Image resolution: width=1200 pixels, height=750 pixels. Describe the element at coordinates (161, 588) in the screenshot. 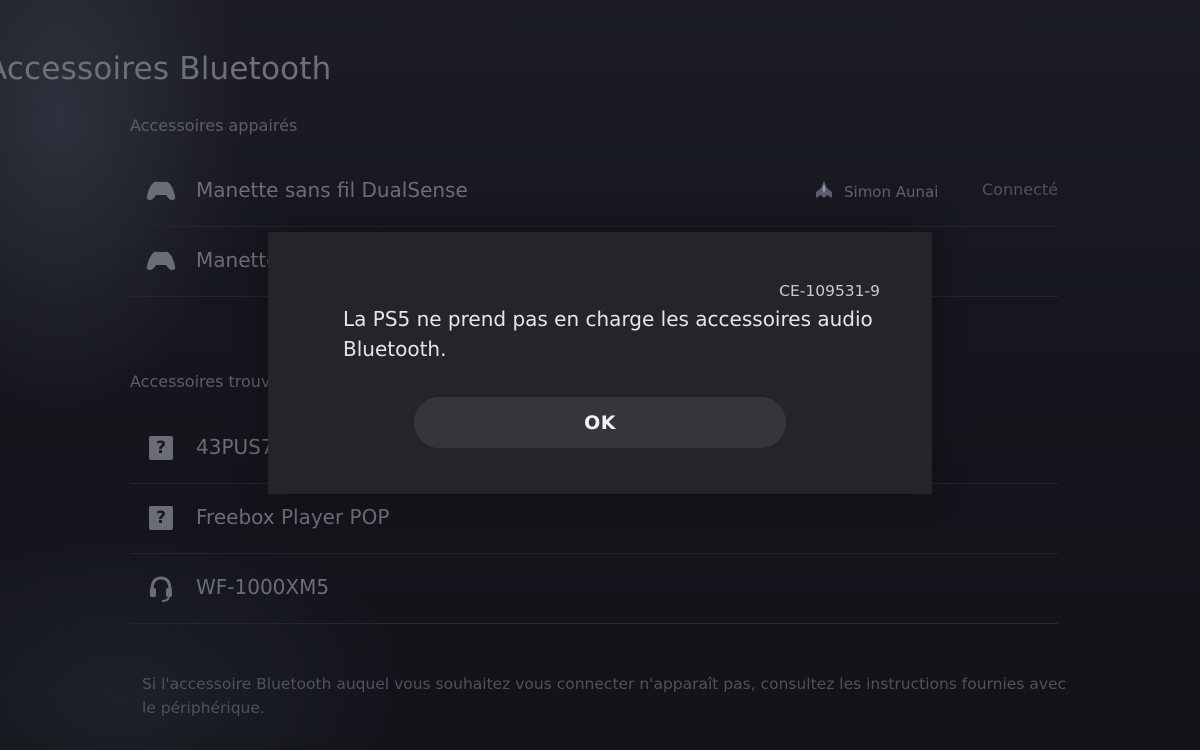

I see `headset-icon` at that location.